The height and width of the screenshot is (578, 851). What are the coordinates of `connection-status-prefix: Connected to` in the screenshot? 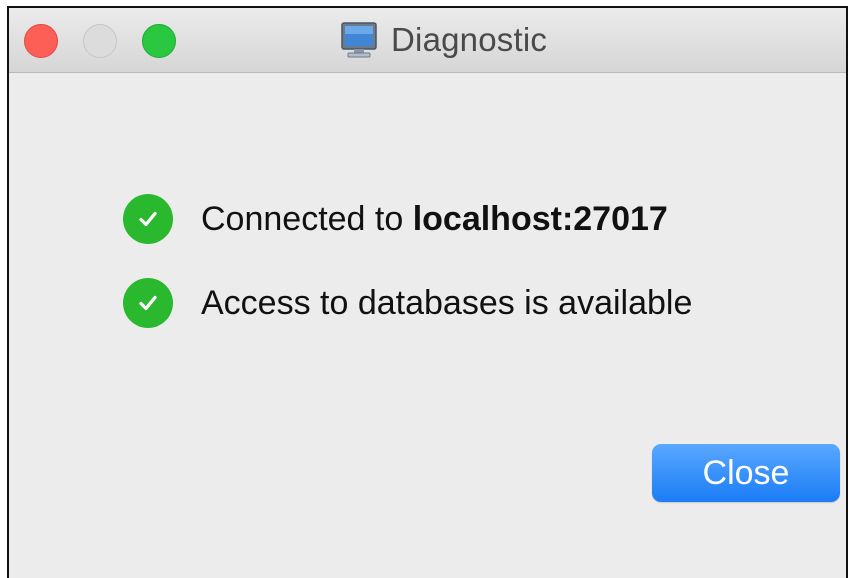 It's located at (307, 218).